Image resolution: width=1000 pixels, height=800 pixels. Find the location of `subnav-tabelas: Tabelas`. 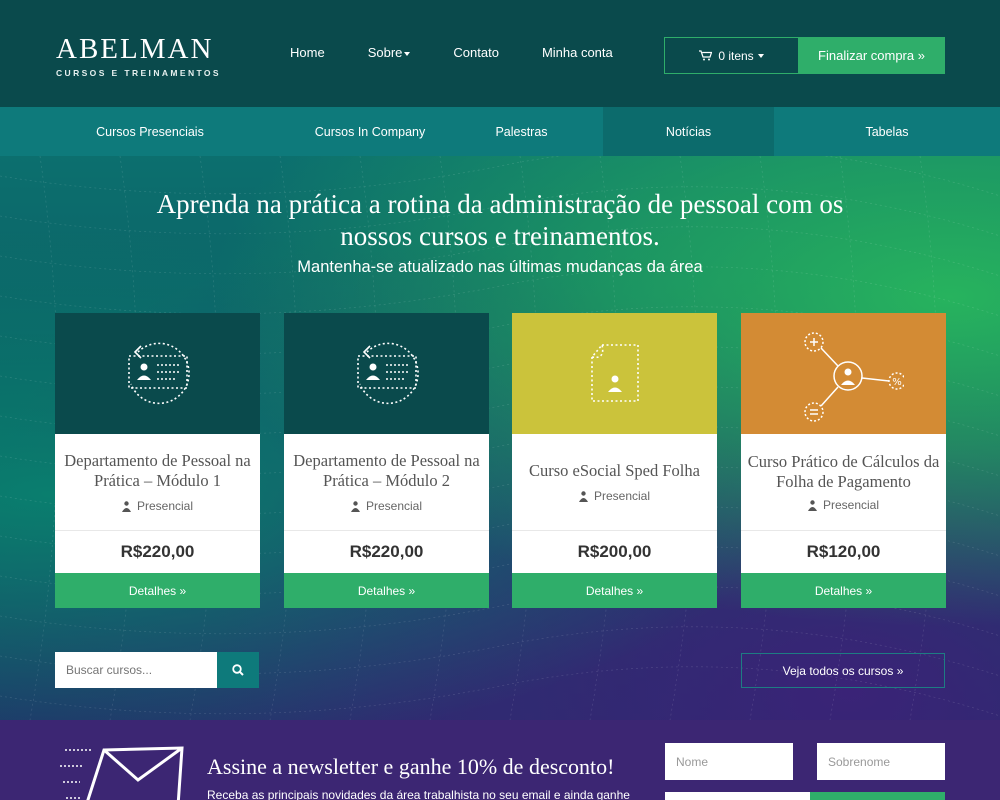

subnav-tabelas: Tabelas is located at coordinates (887, 131).